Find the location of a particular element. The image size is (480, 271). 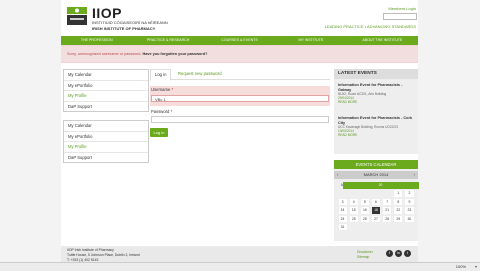

calendar-day: 18 is located at coordinates (376, 210).